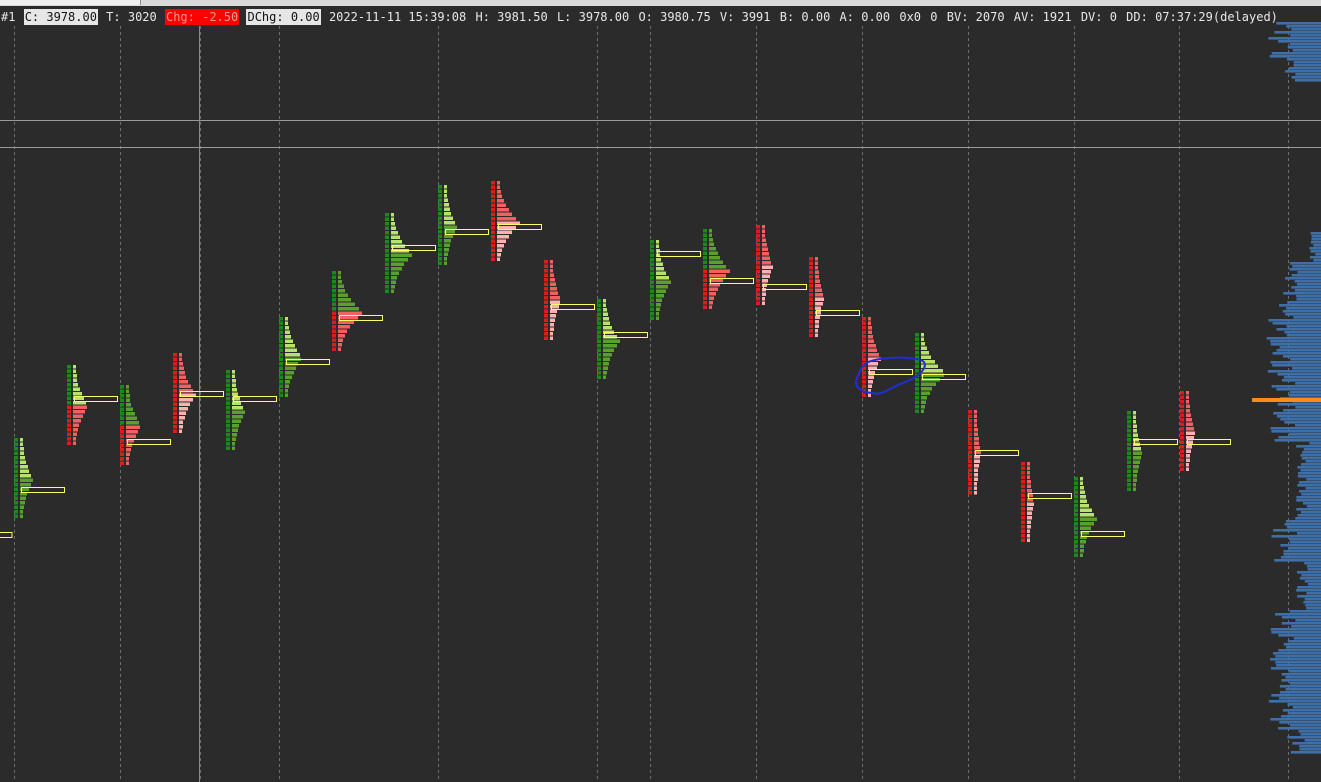 The image size is (1321, 782). I want to click on ask-volume-value: AV: 1921, so click(1042, 17).